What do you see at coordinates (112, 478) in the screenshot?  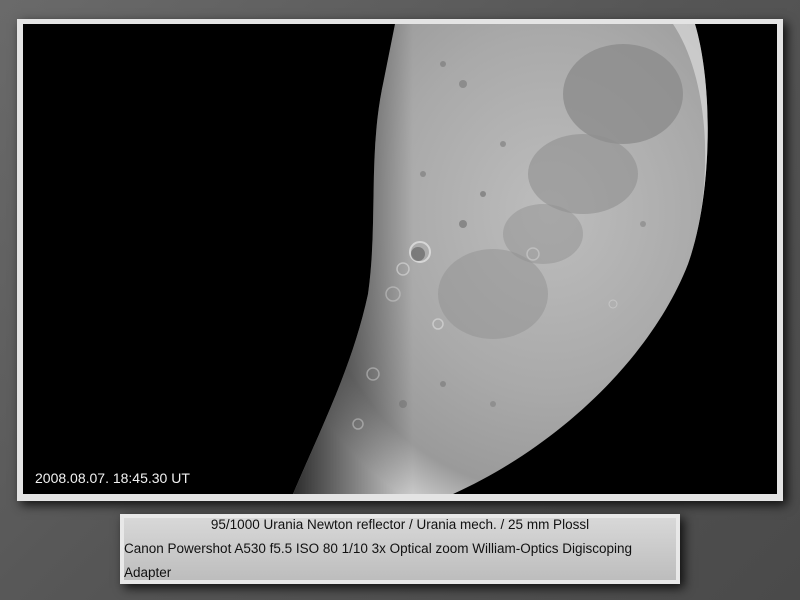 I see `photo-timestamp: 2008.08.07. 18:45.30 UT` at bounding box center [112, 478].